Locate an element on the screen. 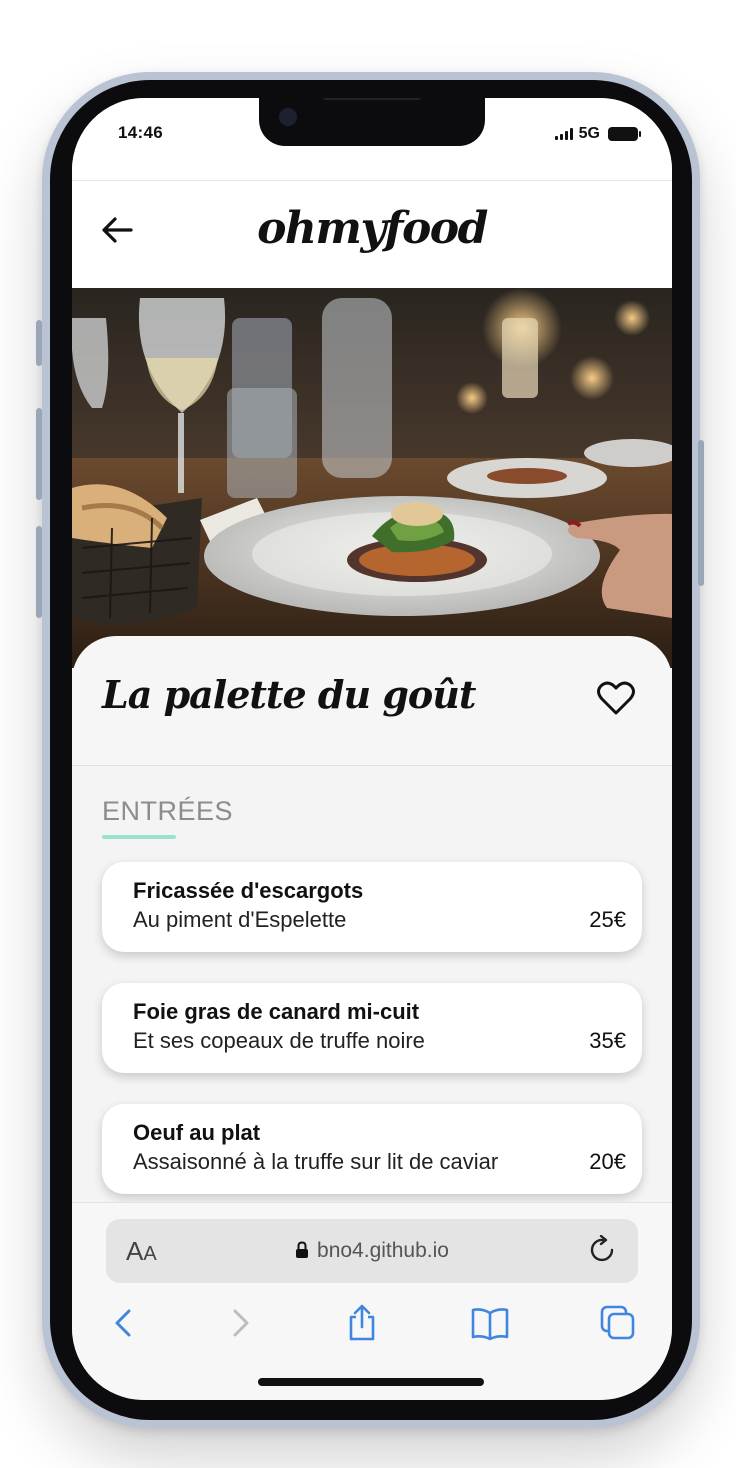  menu-section-title: ENTRÉES is located at coordinates (168, 811).